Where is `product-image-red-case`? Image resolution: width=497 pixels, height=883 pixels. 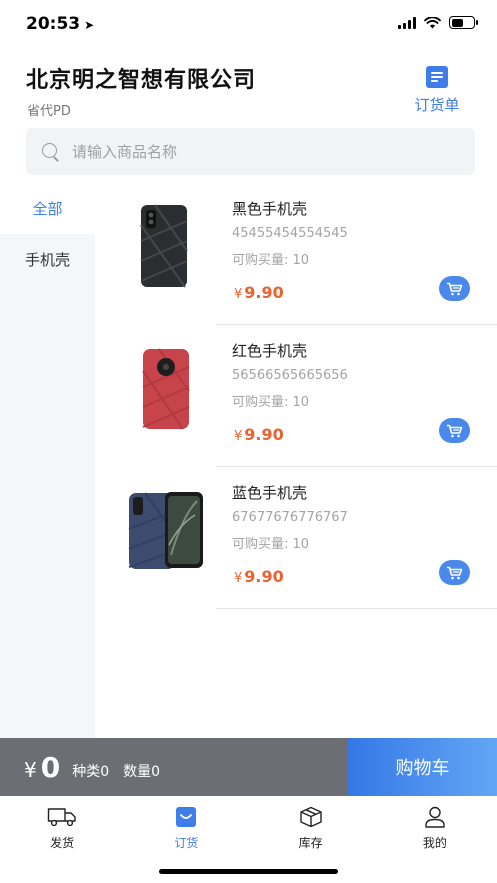 product-image-red-case is located at coordinates (166, 389).